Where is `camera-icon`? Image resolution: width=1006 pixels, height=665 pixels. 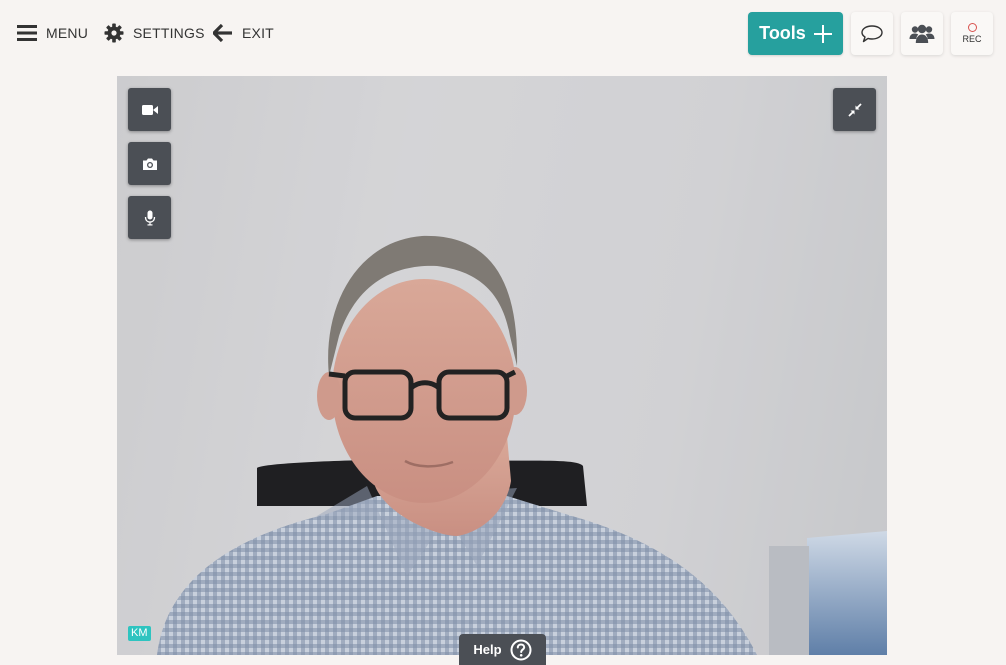 camera-icon is located at coordinates (149, 164).